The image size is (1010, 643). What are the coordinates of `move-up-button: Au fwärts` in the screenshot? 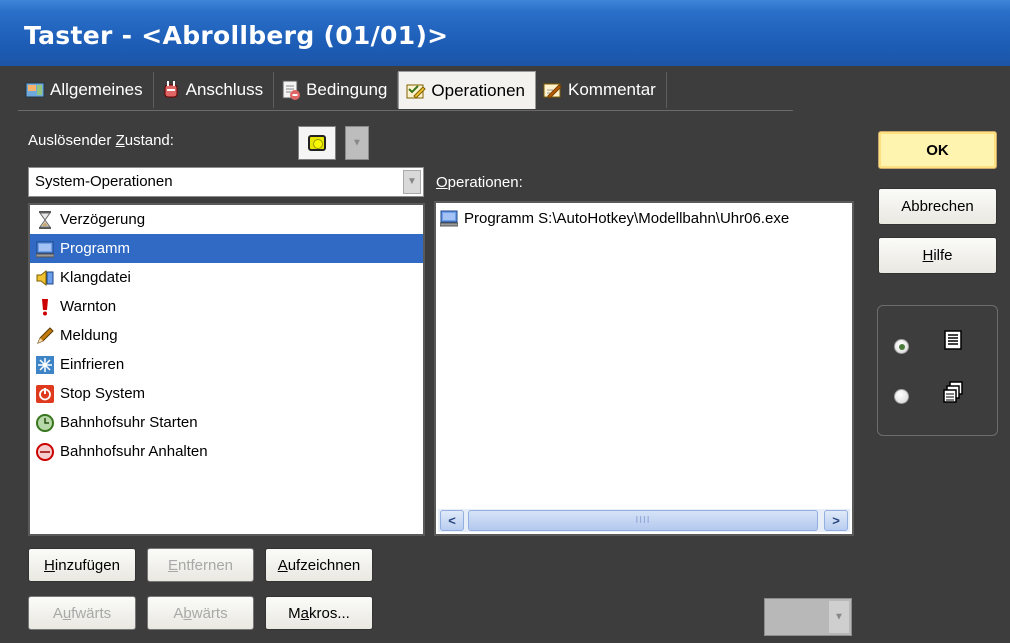 It's located at (82, 613).